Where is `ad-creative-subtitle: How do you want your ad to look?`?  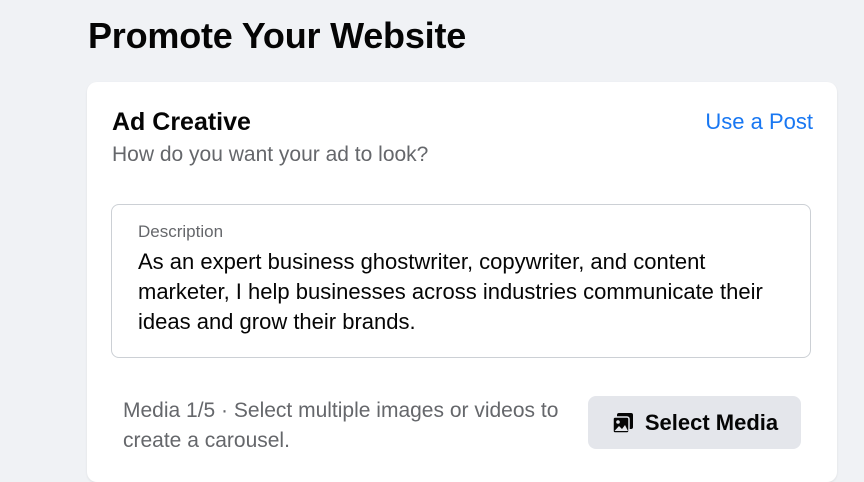 ad-creative-subtitle: How do you want your ad to look? is located at coordinates (270, 154).